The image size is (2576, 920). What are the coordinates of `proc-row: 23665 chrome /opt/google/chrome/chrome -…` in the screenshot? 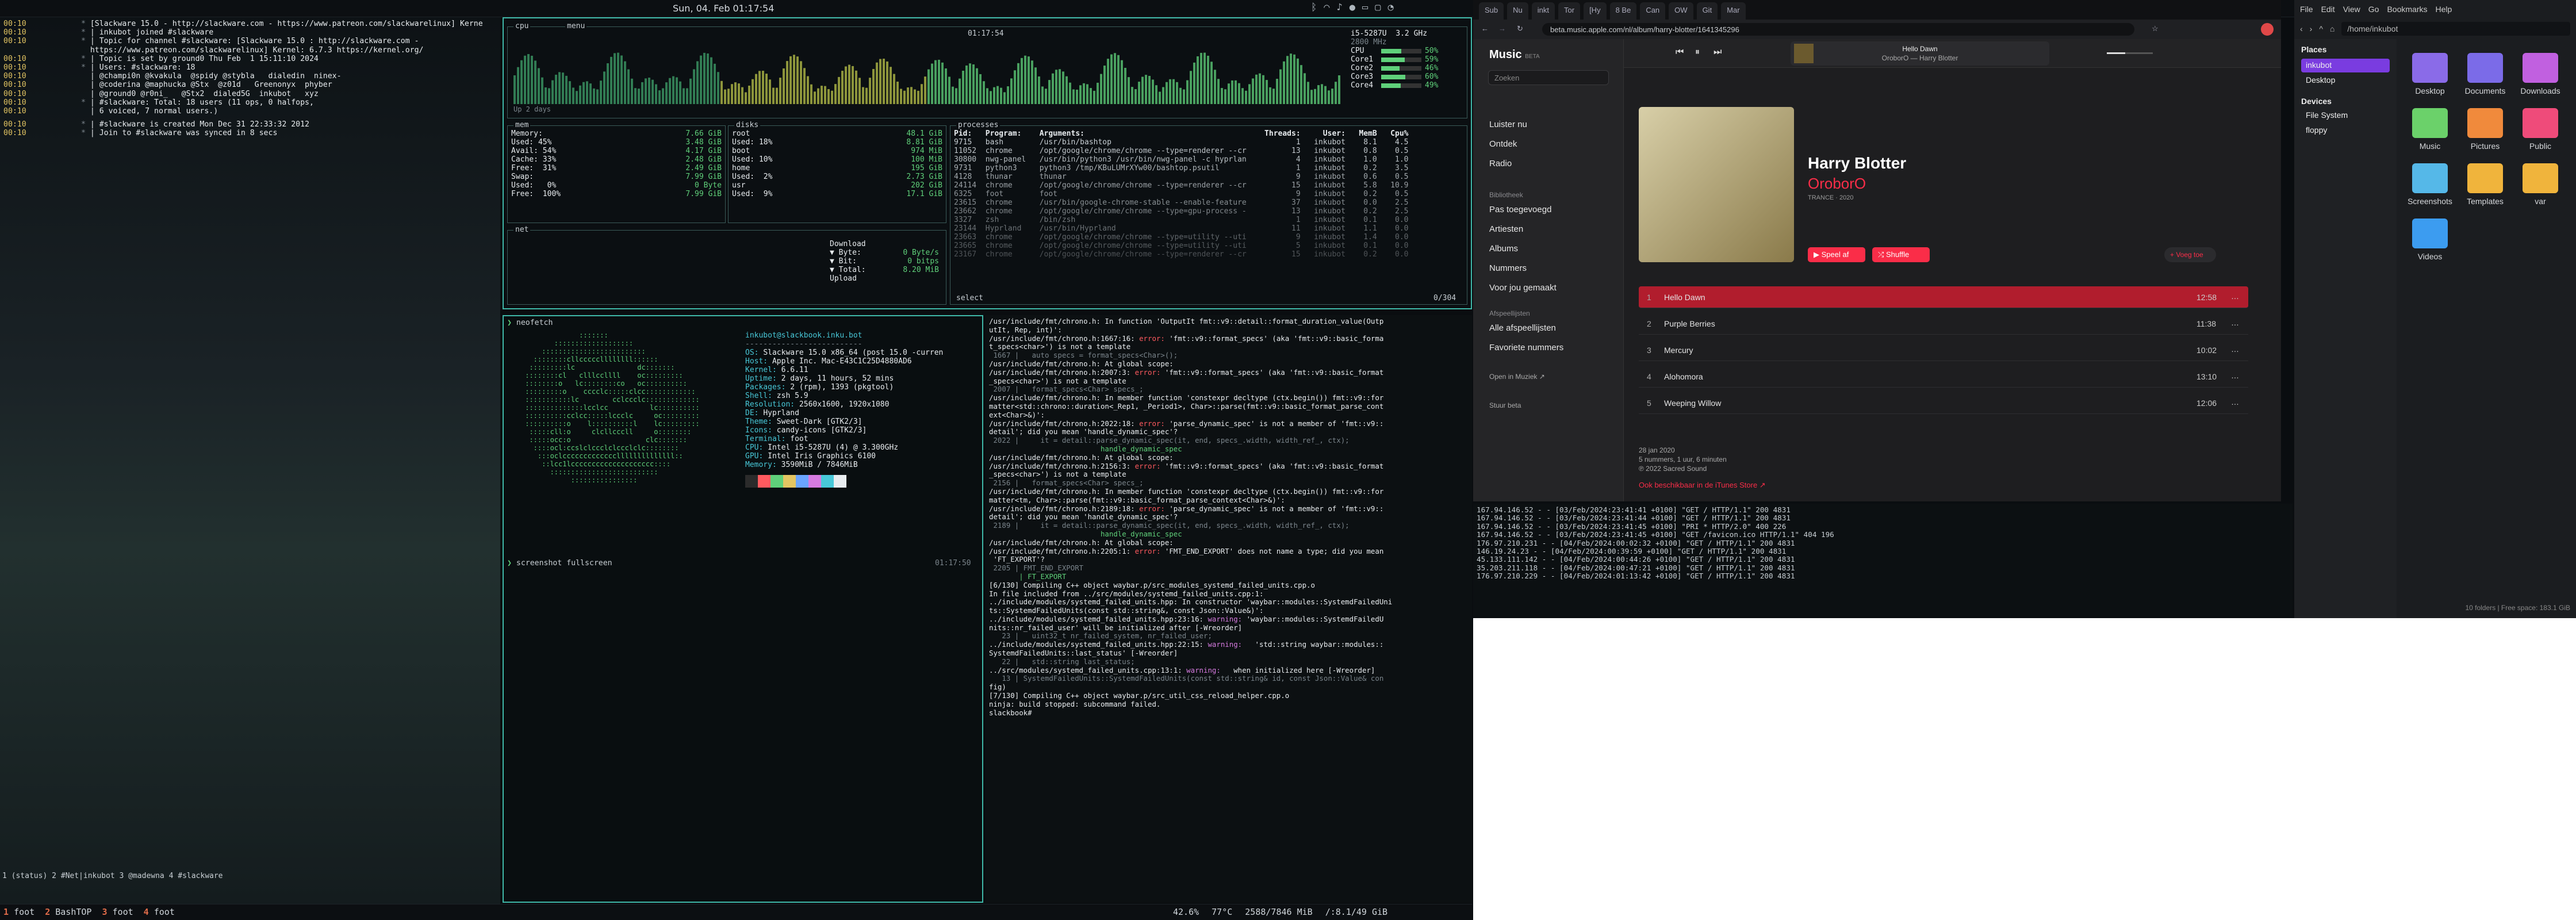 It's located at (1208, 245).